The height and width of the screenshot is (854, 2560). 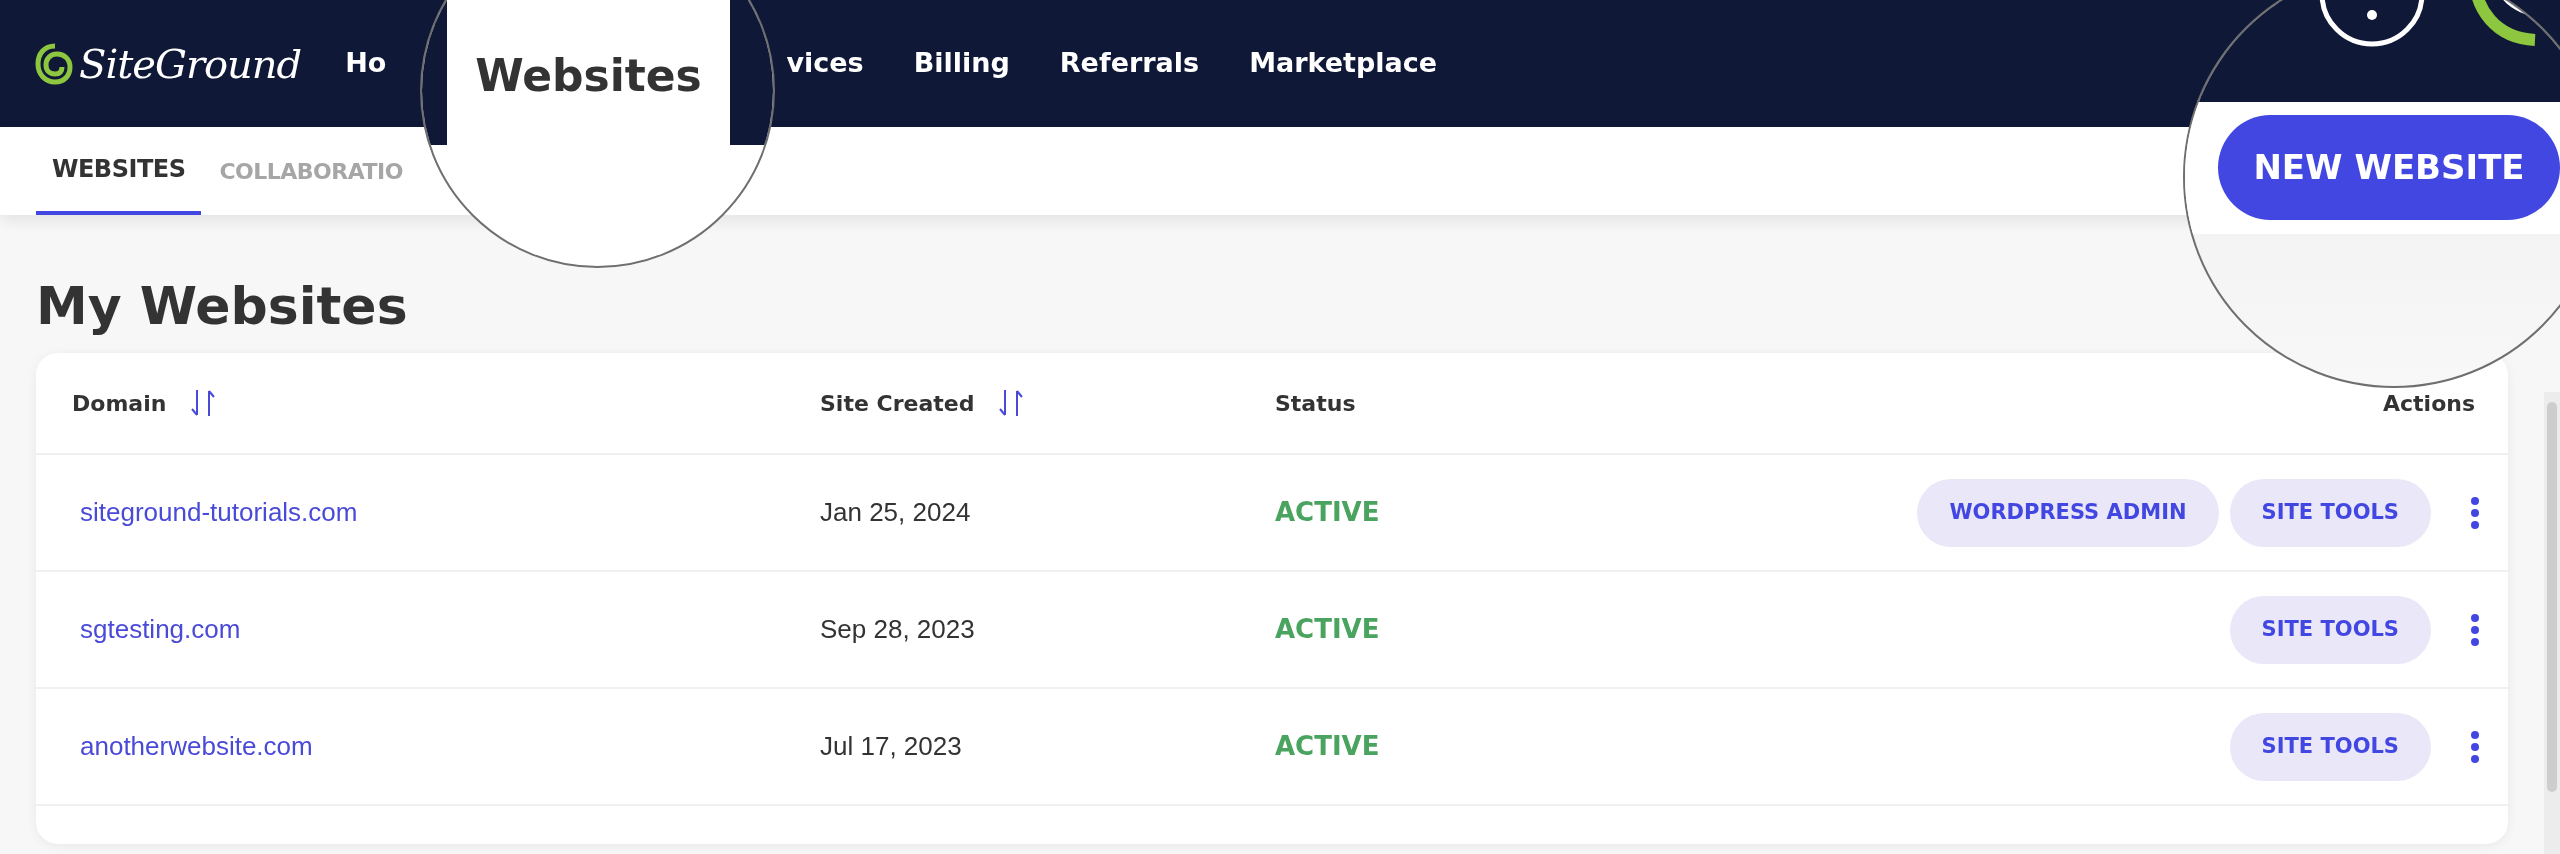 What do you see at coordinates (55, 63) in the screenshot?
I see `logo-icon` at bounding box center [55, 63].